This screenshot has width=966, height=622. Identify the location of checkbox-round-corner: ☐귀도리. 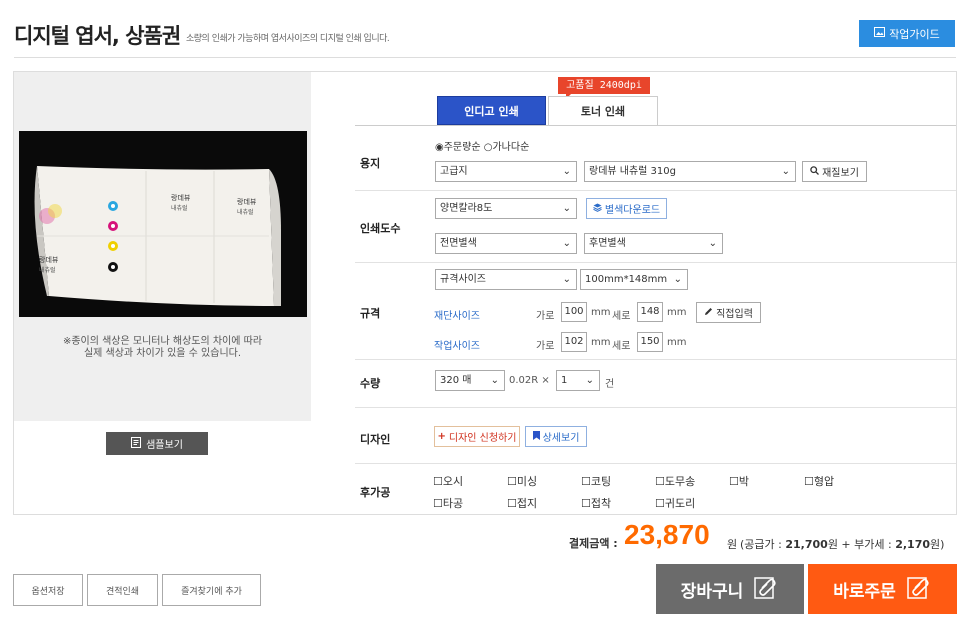
(675, 503).